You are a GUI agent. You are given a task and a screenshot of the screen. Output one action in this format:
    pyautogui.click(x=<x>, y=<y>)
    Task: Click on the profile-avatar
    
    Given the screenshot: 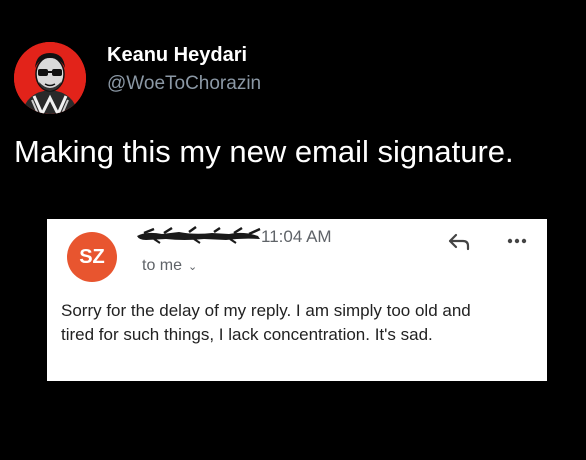 What is the action you would take?
    pyautogui.click(x=50, y=78)
    